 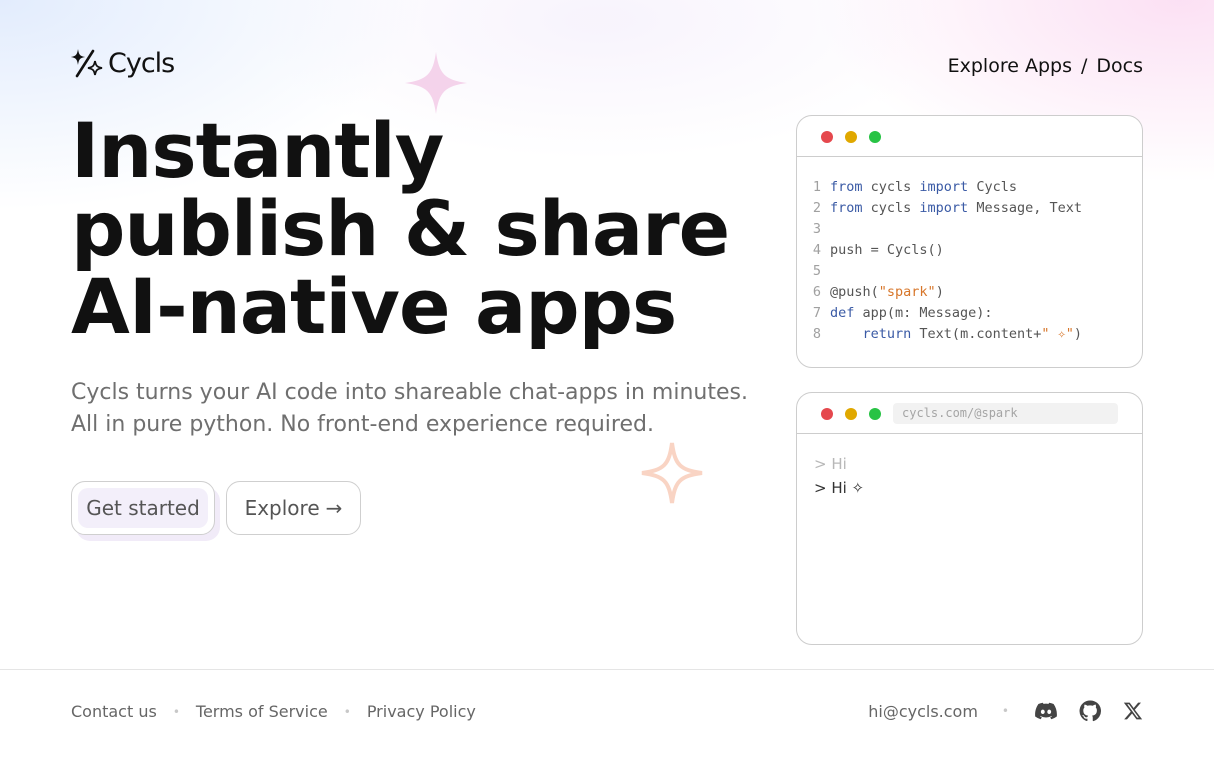 I want to click on line-number: 5, so click(x=816, y=271).